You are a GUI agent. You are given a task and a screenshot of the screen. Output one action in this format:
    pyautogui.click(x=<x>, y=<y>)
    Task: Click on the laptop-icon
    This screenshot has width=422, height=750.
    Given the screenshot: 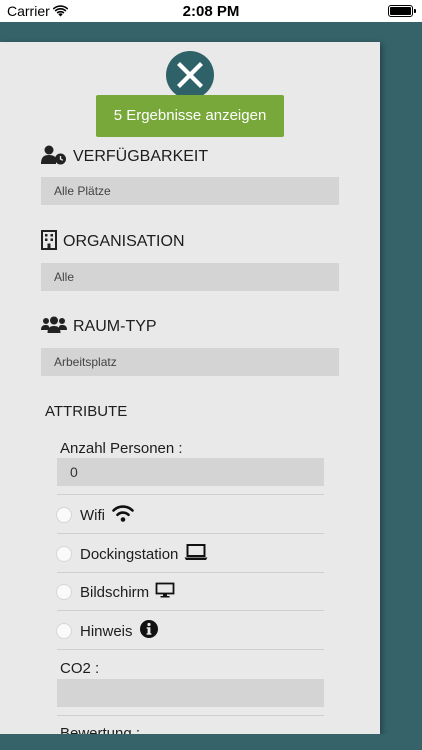 What is the action you would take?
    pyautogui.click(x=196, y=554)
    